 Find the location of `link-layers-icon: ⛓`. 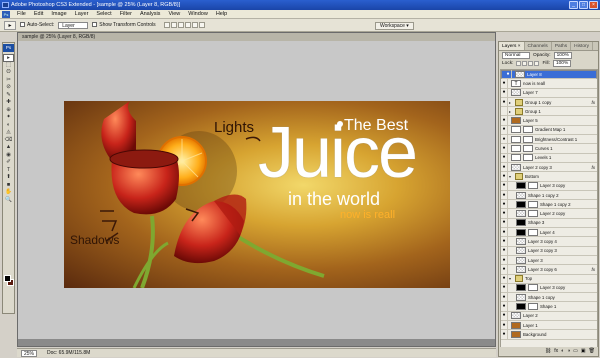

link-layers-icon: ⛓ is located at coordinates (548, 351).